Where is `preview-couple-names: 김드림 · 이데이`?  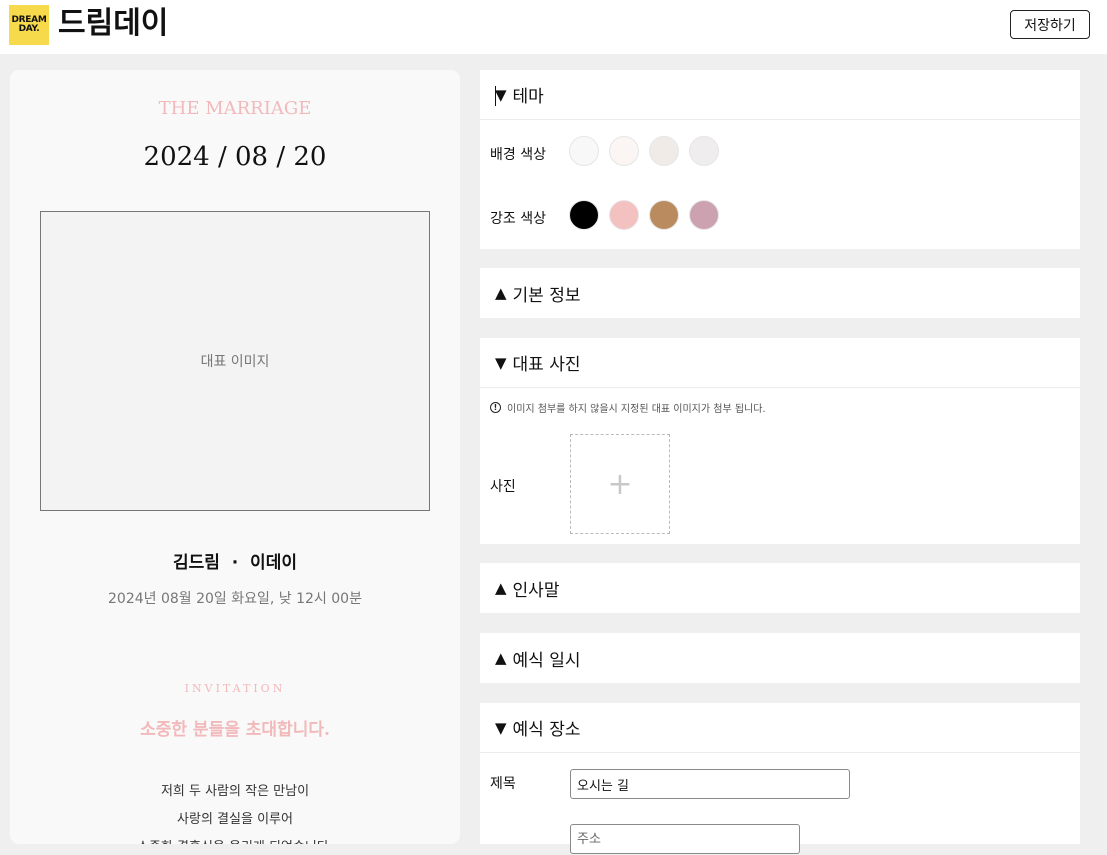
preview-couple-names: 김드림 · 이데이 is located at coordinates (235, 563).